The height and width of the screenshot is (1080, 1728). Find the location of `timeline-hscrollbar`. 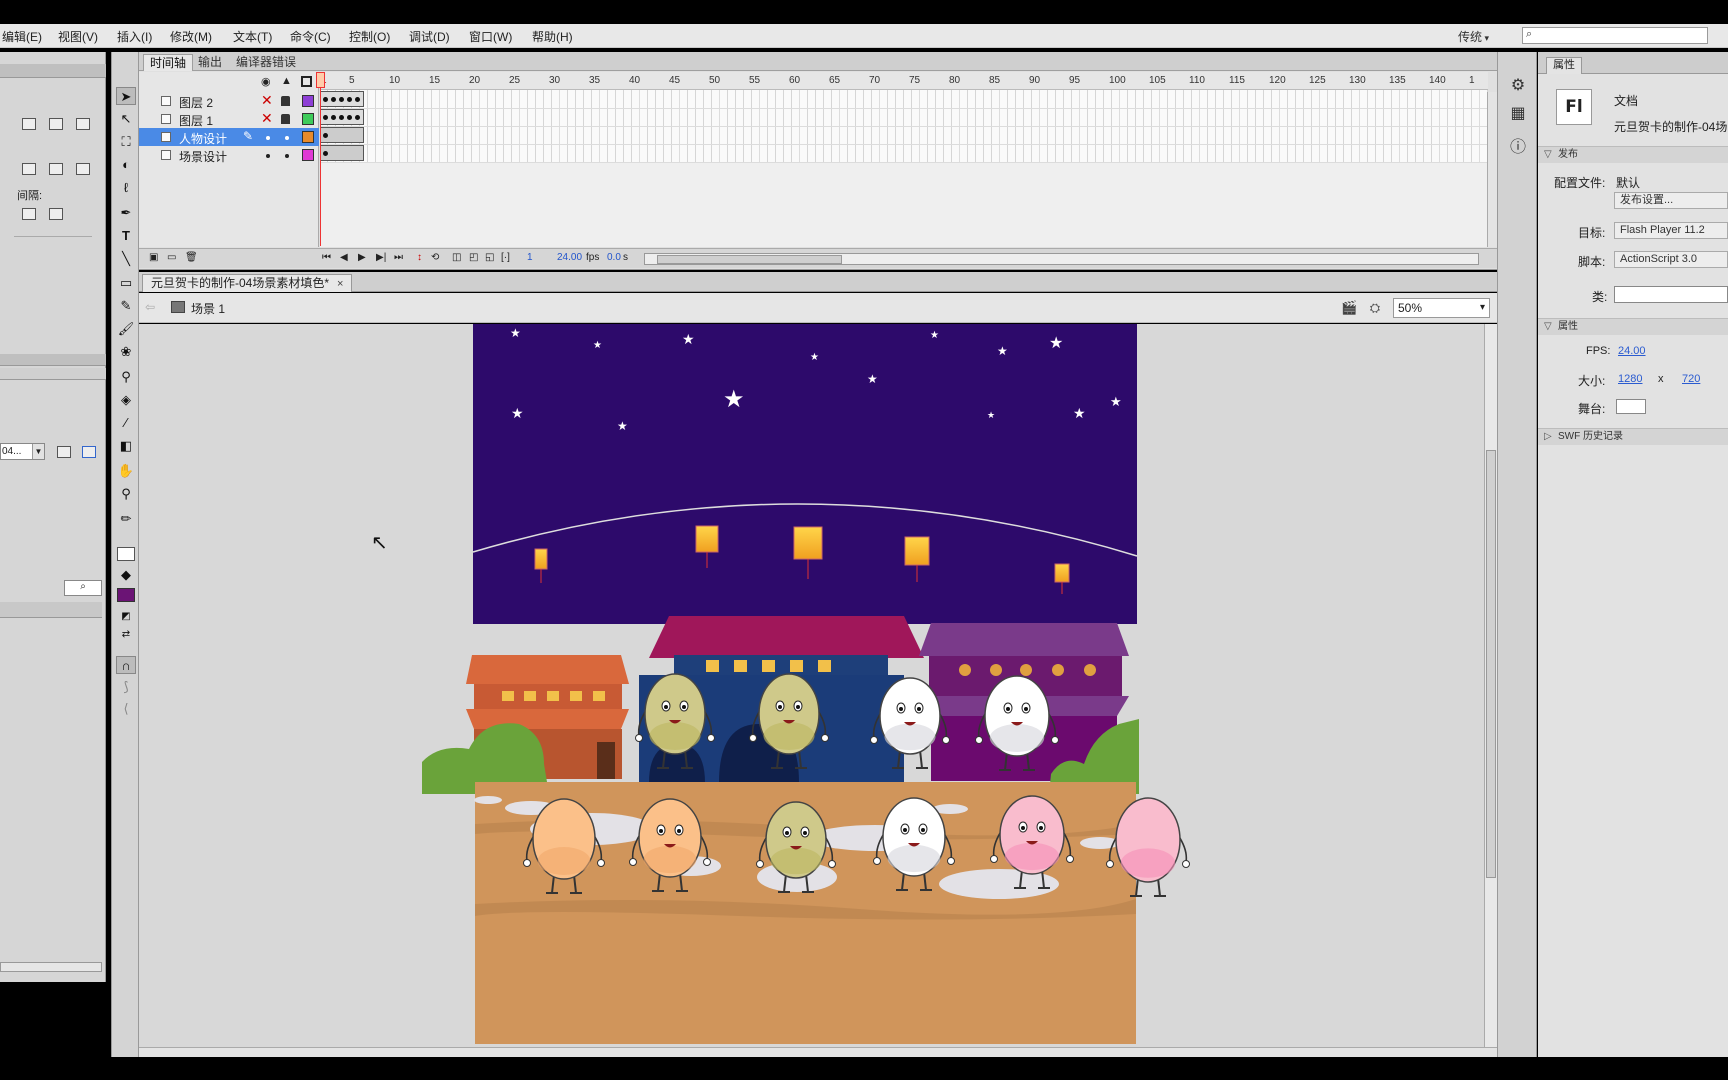

timeline-hscrollbar is located at coordinates (1061, 259).